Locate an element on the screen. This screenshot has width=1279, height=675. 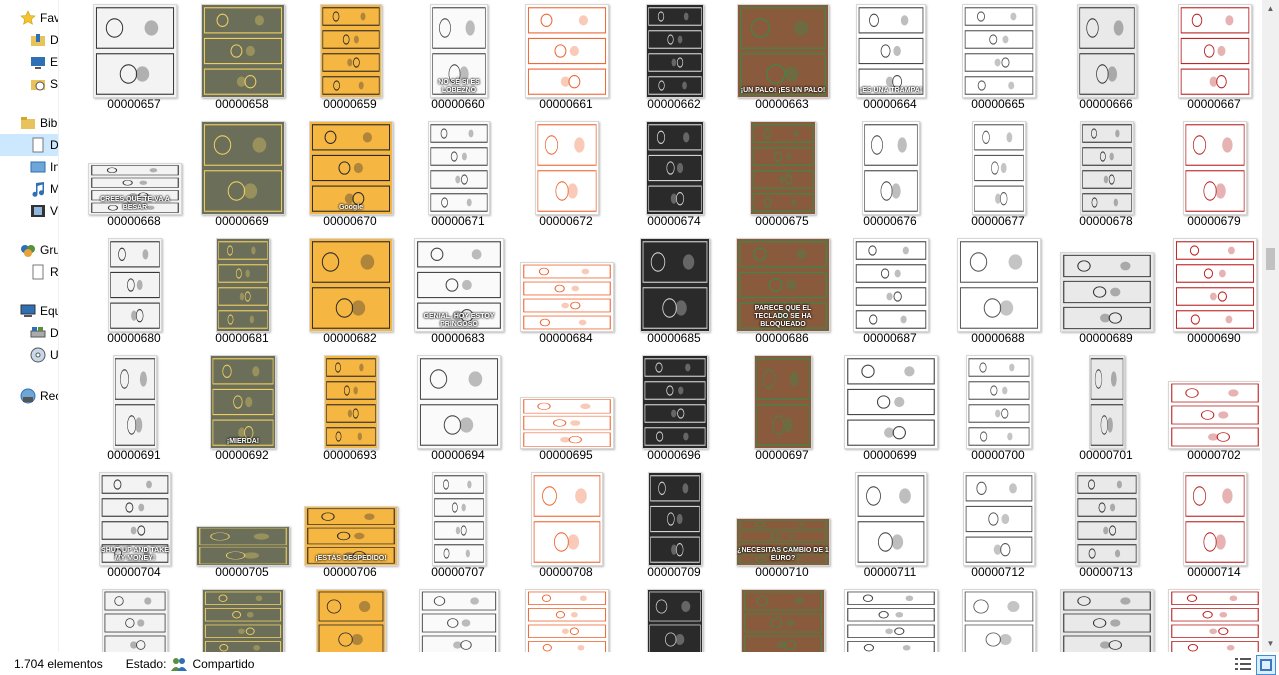
file-tile: 00000689 is located at coordinates (1106, 292).